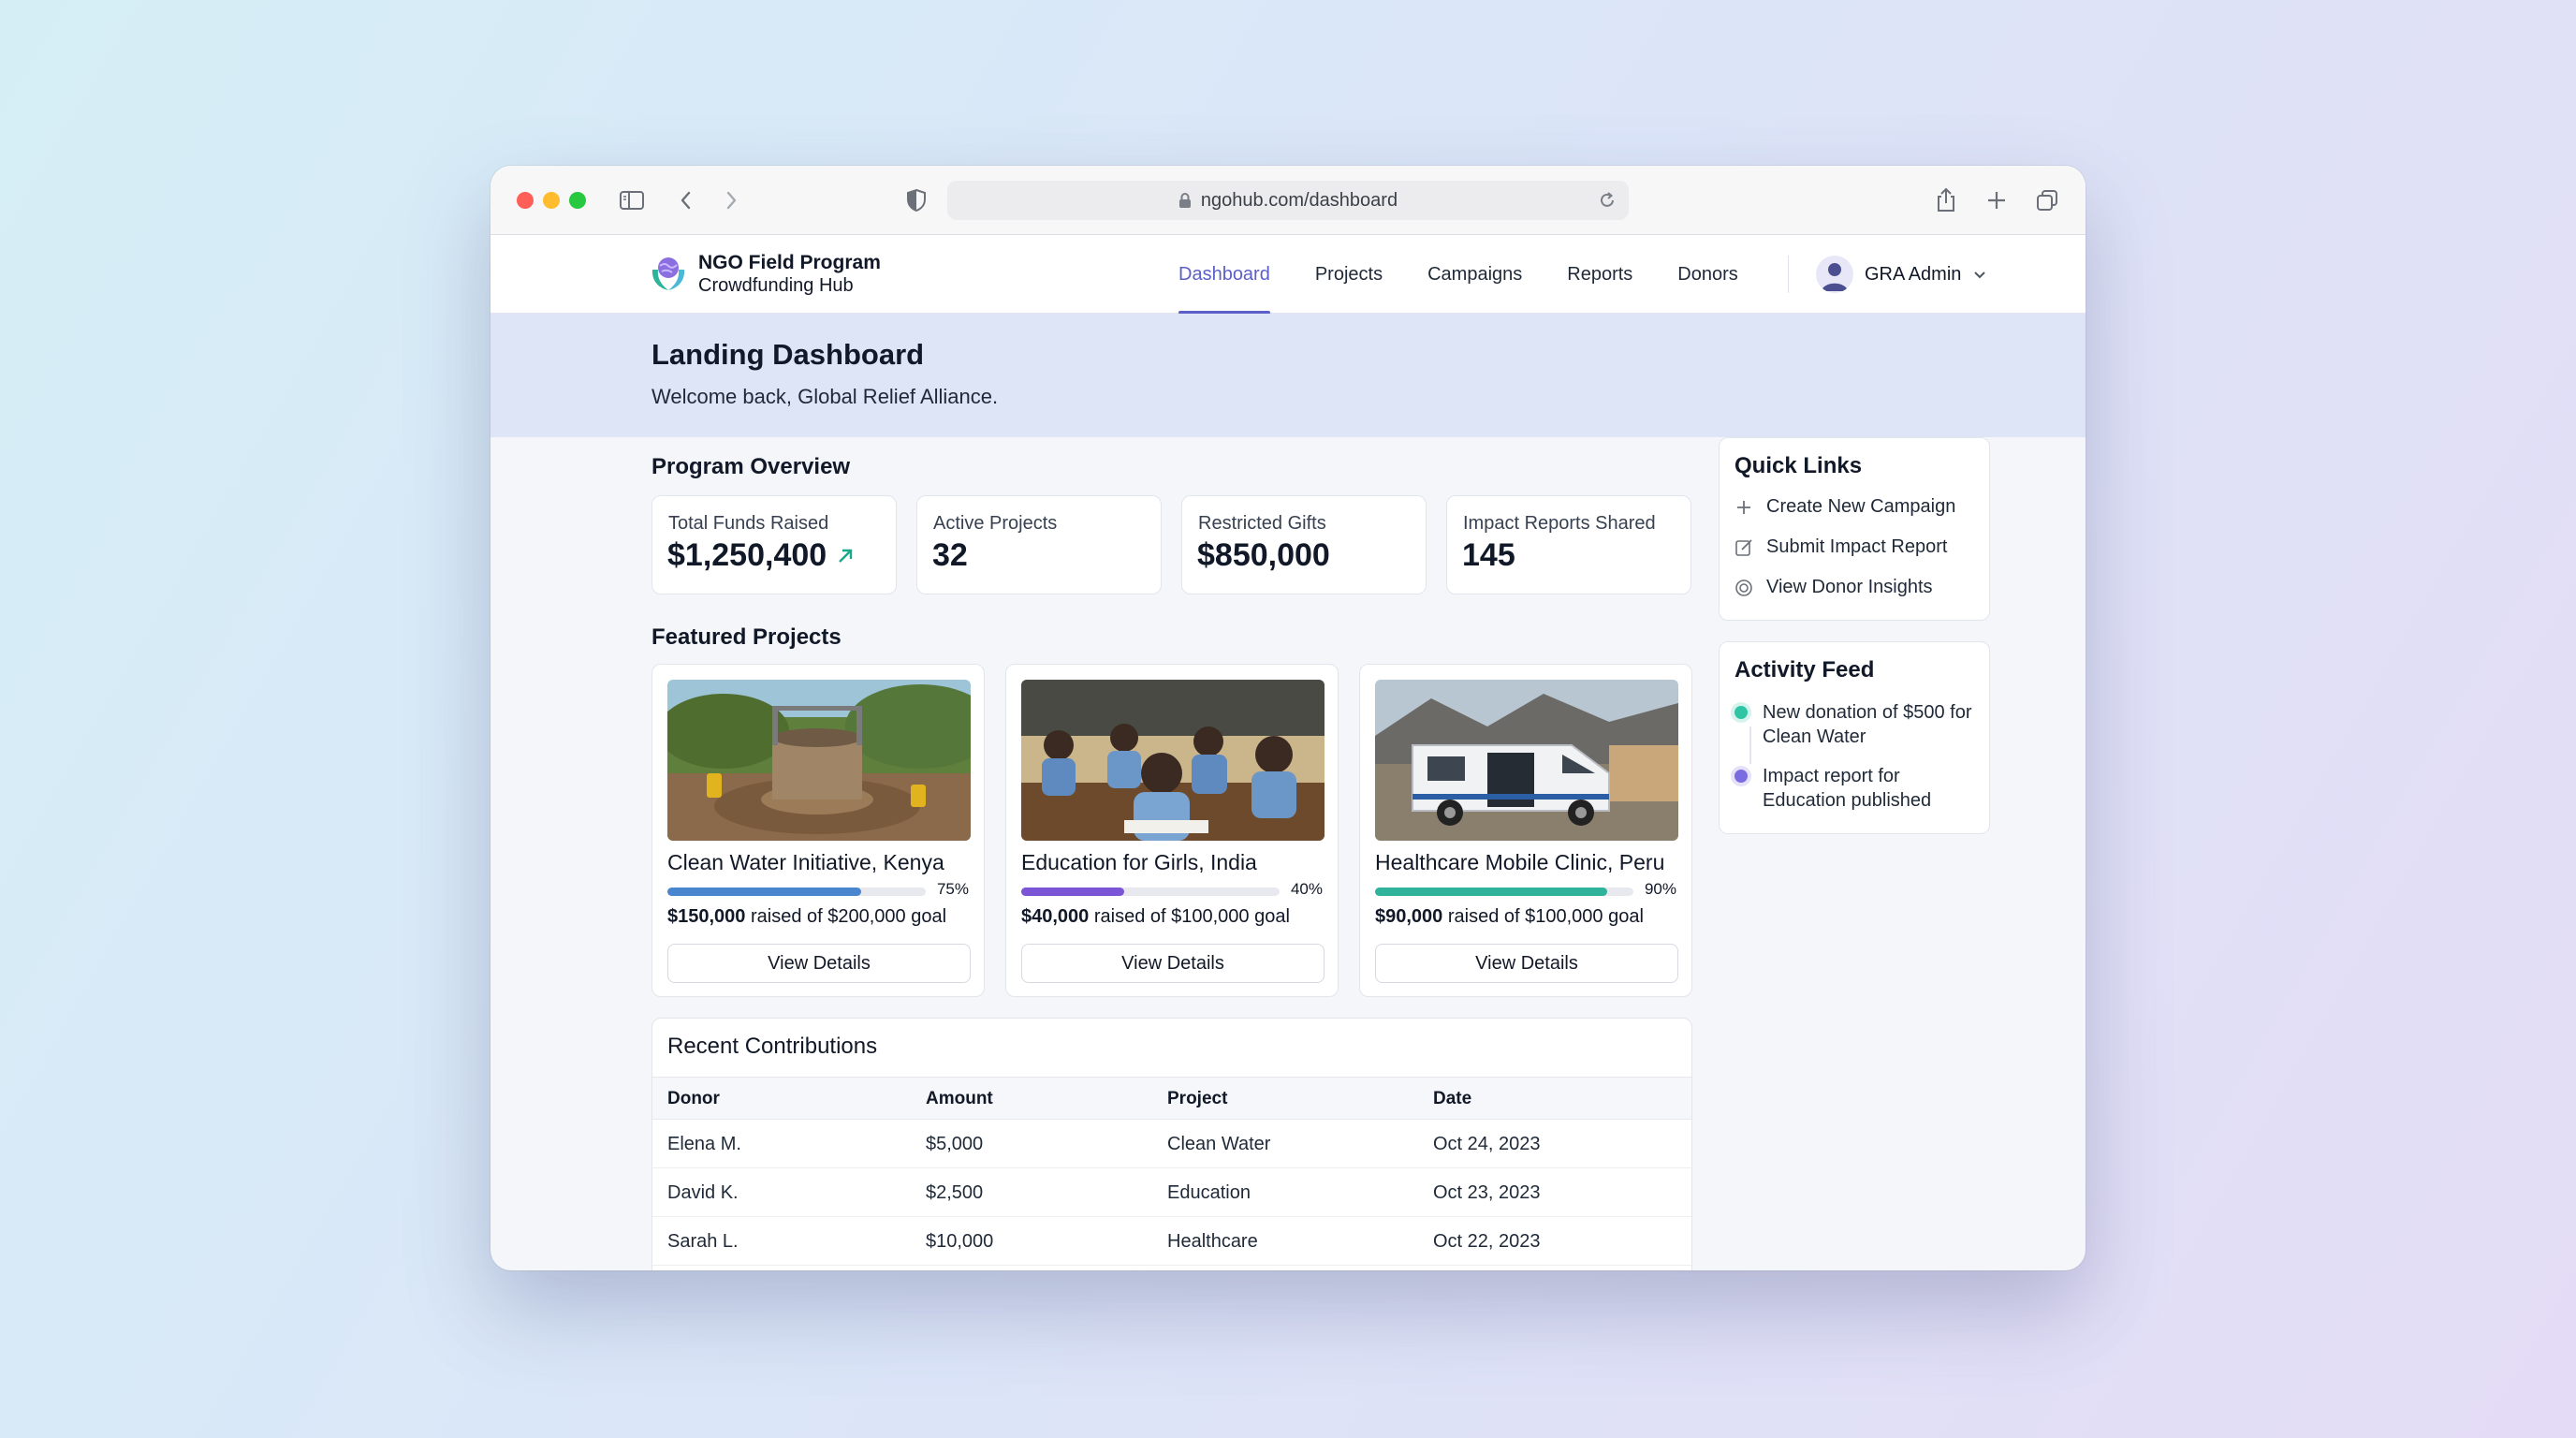 This screenshot has width=2576, height=1438. Describe the element at coordinates (1487, 1192) in the screenshot. I see `cell-date: Oct 23, 2023` at that location.